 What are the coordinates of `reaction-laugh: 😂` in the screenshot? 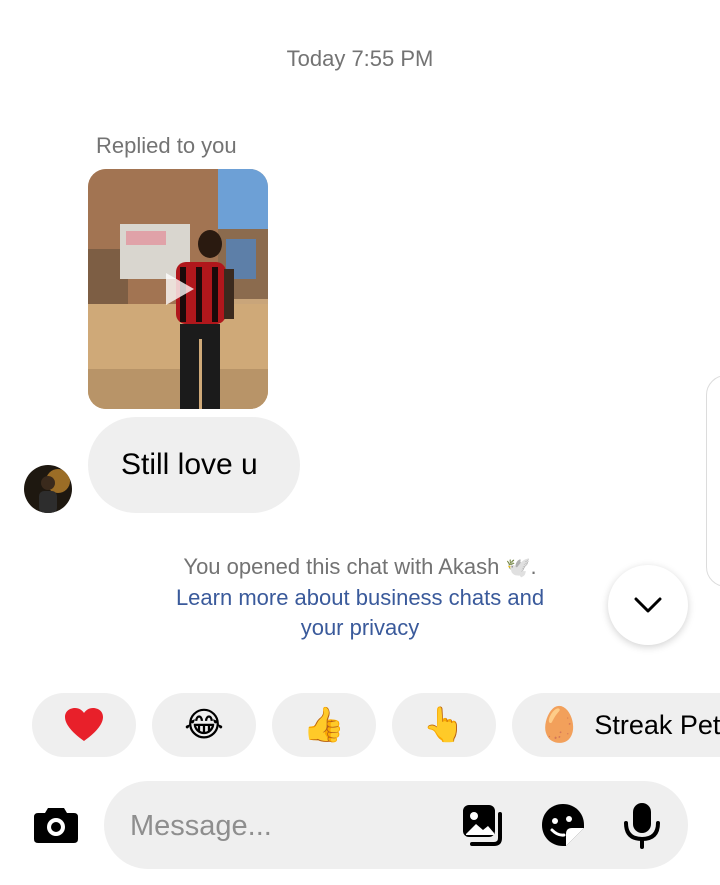 It's located at (204, 725).